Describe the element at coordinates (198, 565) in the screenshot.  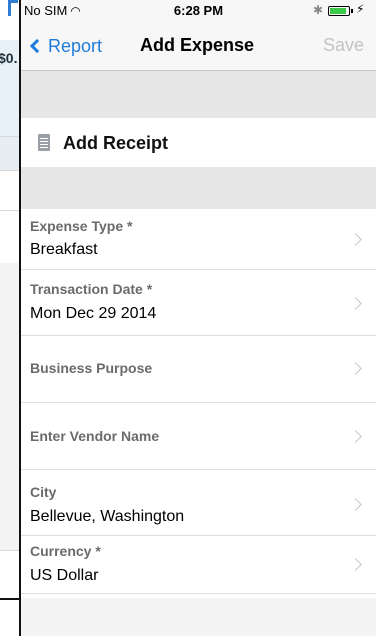
I see `currency-row: Currency * US Dollar` at that location.